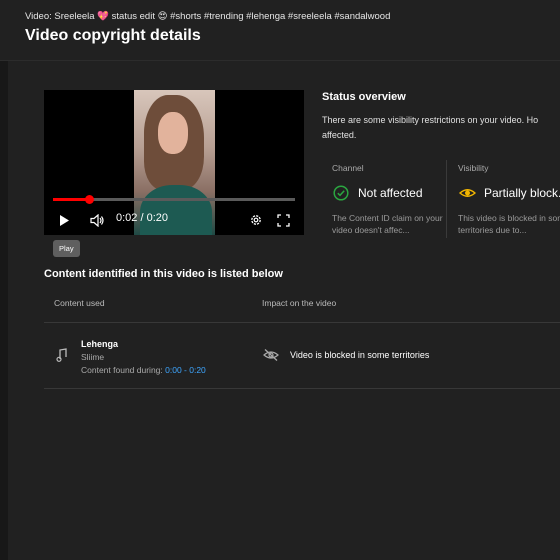  Describe the element at coordinates (79, 303) in the screenshot. I see `column-header-content-used: Content used` at that location.